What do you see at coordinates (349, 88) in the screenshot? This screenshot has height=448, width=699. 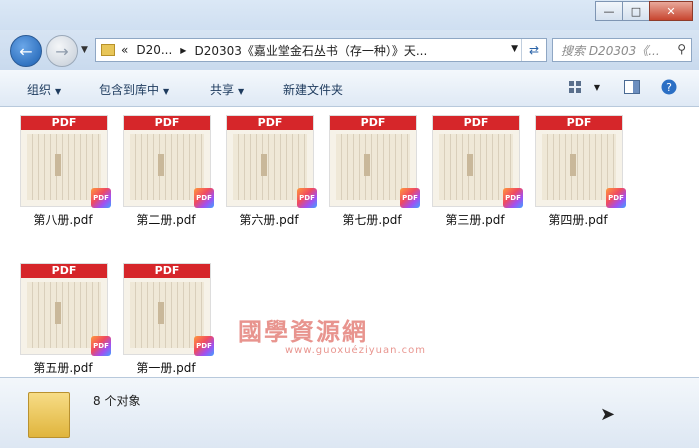 I see `command-bar: 组织 ▼ 包含到库中 ▼ 共享 ▼ 新建文件夹 ▼ ?` at bounding box center [349, 88].